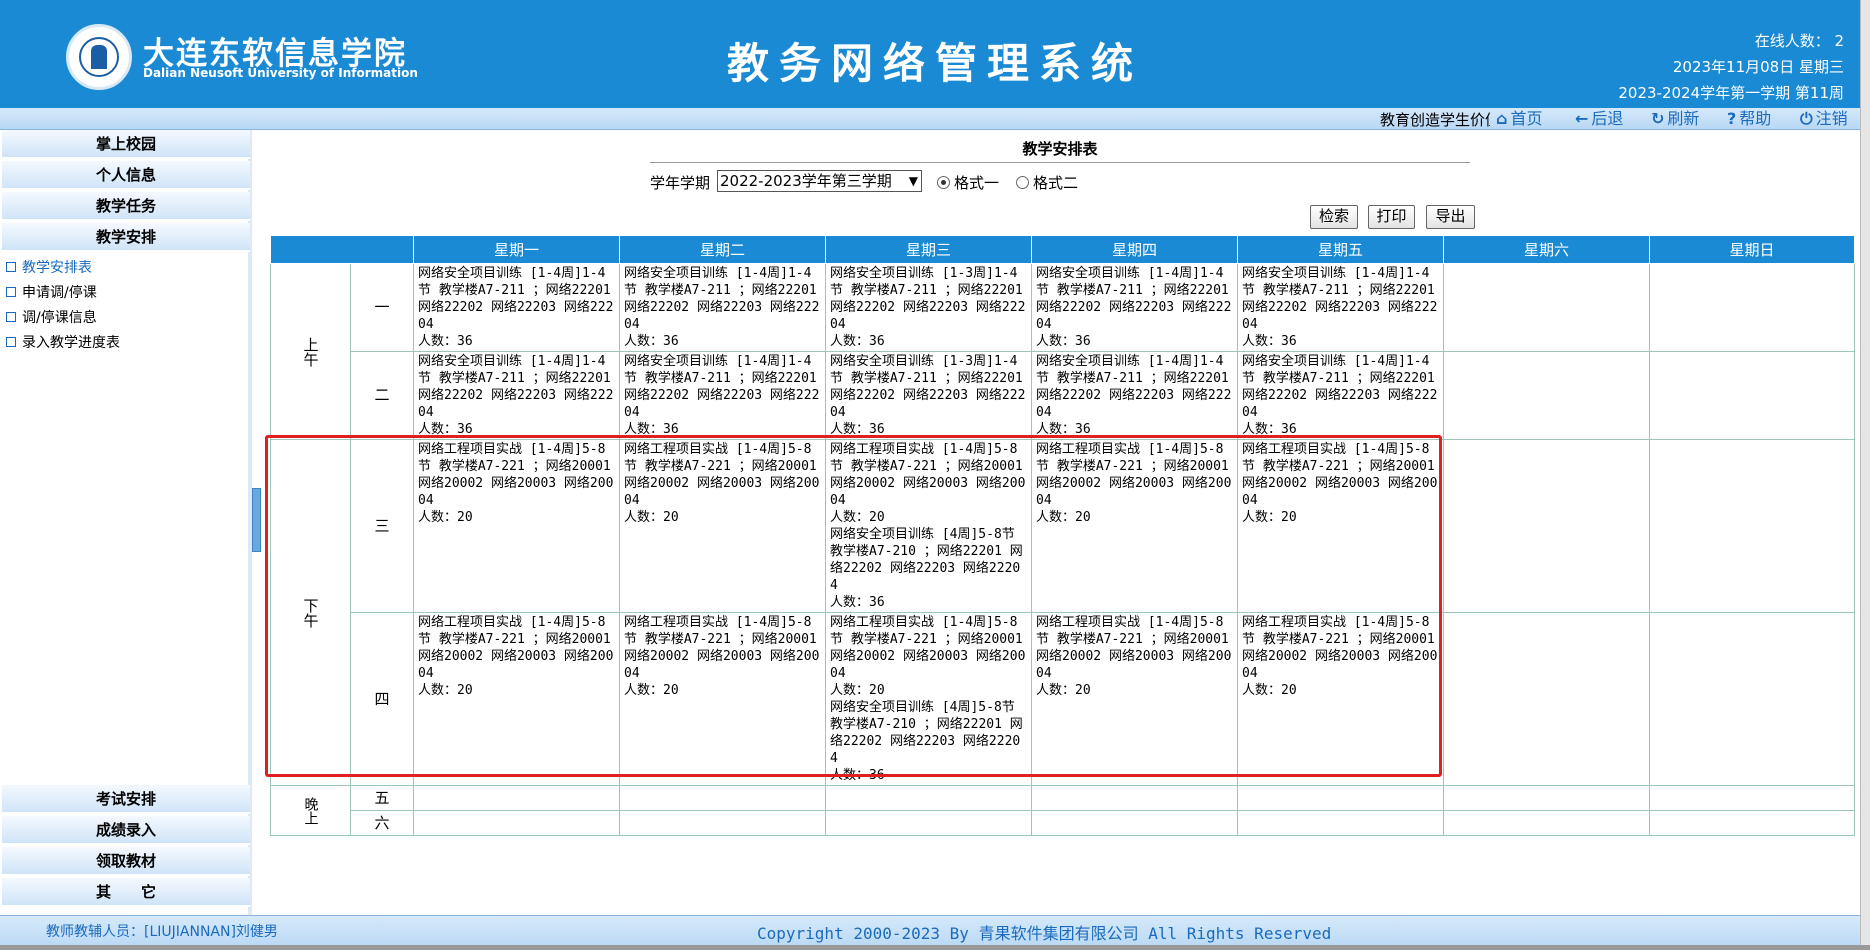 The image size is (1870, 950). I want to click on radio-icon, so click(1022, 182).